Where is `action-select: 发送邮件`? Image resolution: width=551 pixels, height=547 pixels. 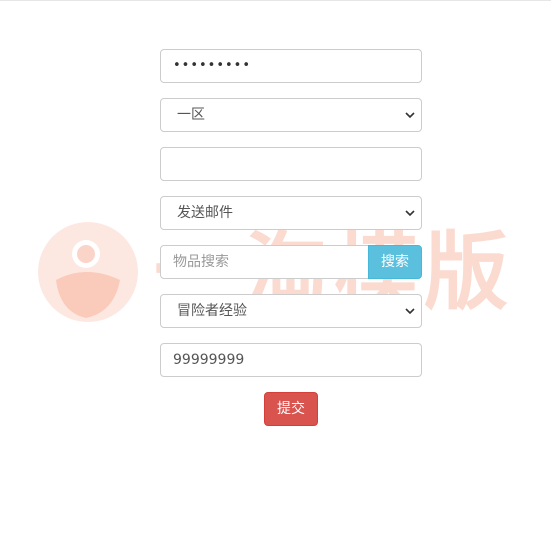 action-select: 发送邮件 is located at coordinates (291, 213).